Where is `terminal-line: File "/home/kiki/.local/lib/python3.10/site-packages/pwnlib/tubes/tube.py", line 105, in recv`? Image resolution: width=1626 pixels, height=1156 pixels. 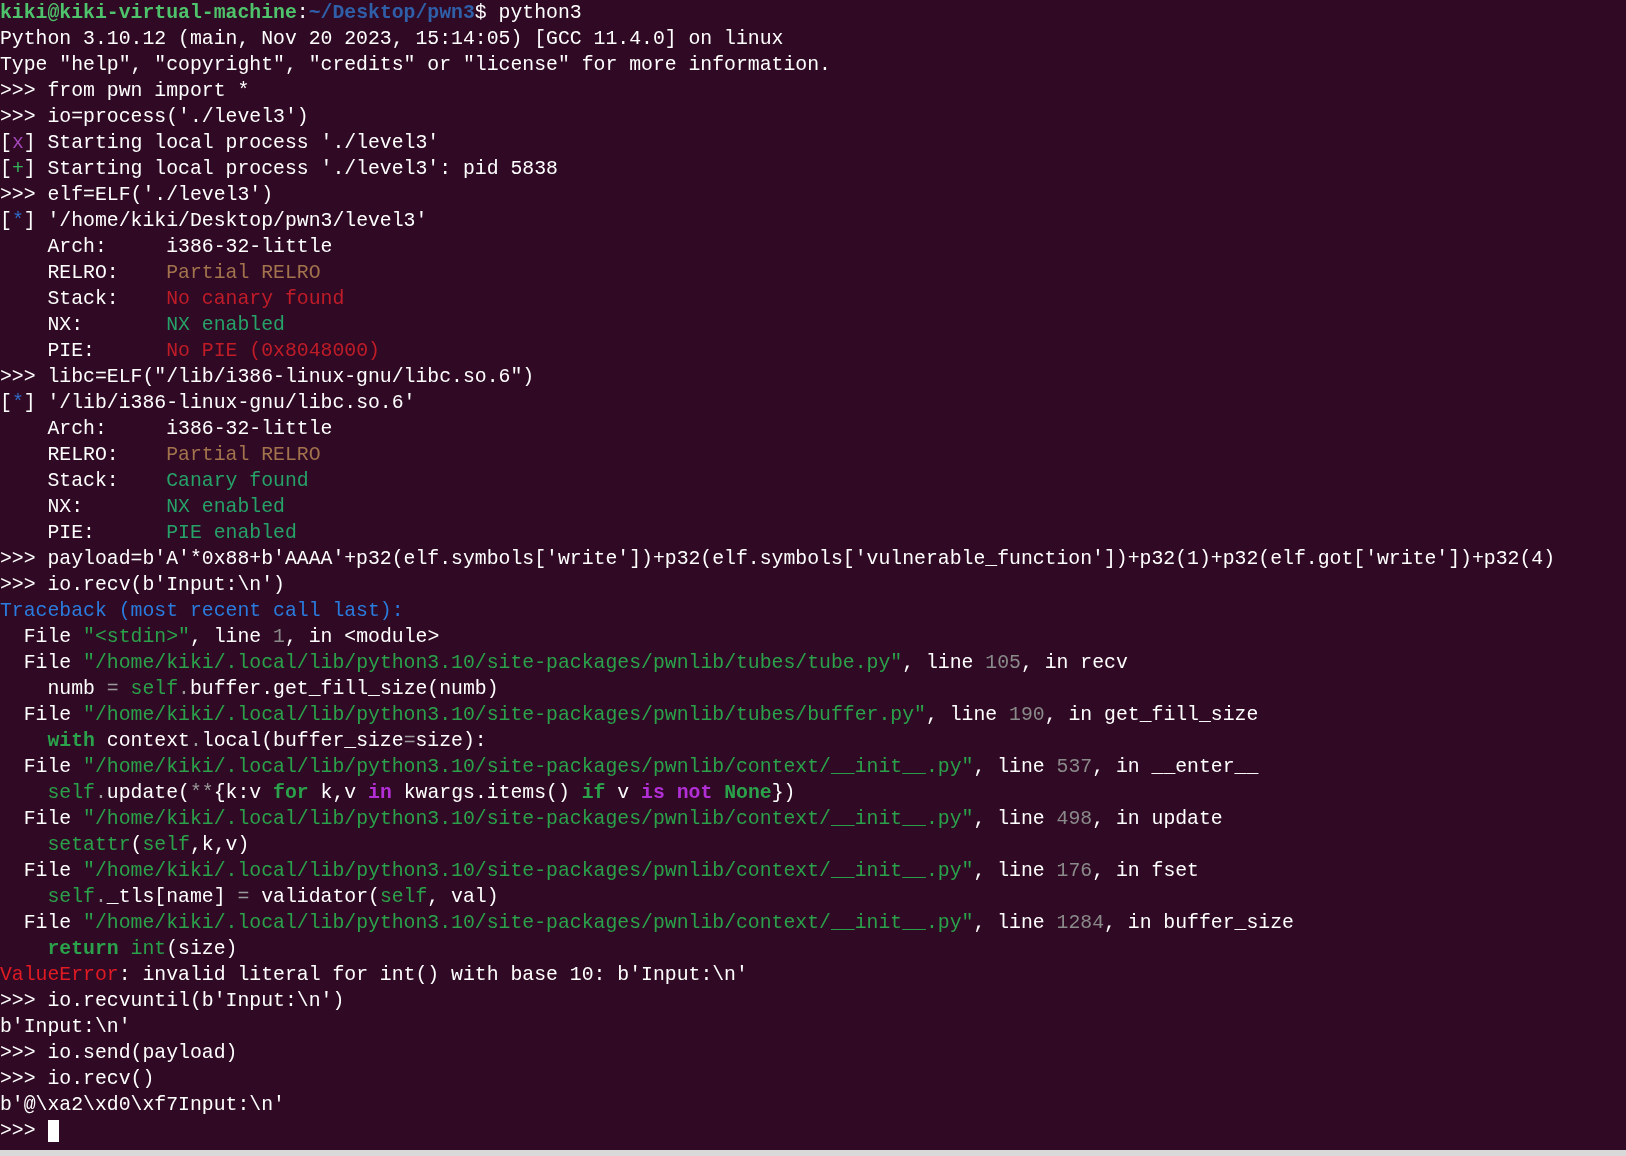
terminal-line: File "/home/kiki/.local/lib/python3.10/site-packages/pwnlib/tubes/tube.py", line 105, in recv is located at coordinates (575, 663).